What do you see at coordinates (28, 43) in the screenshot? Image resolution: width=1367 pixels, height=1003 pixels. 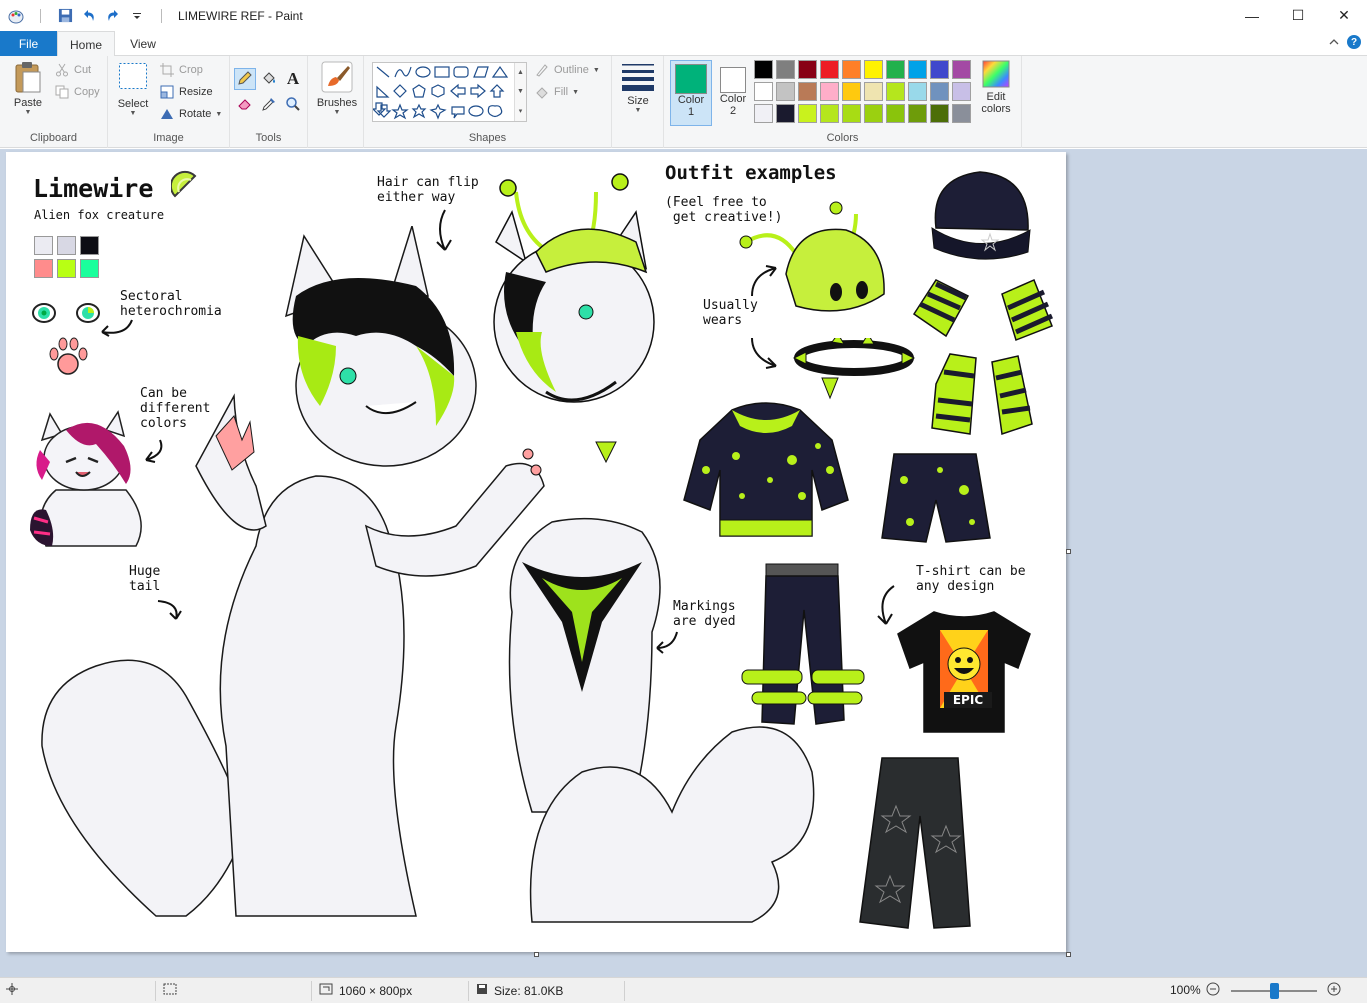 I see `tab-file: File` at bounding box center [28, 43].